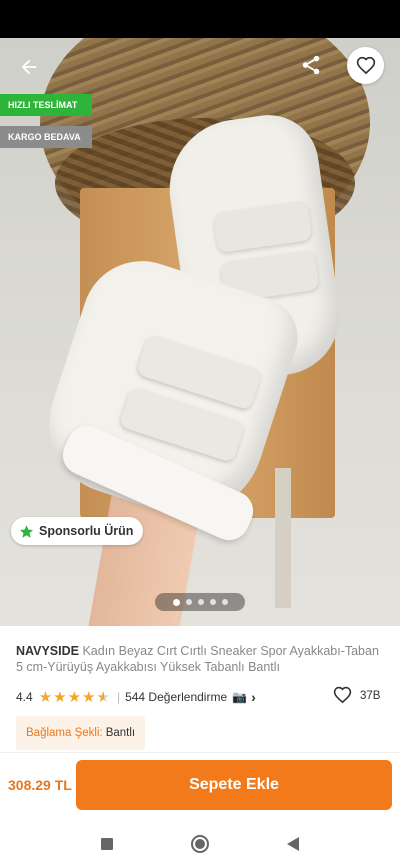  Describe the element at coordinates (200, 19) in the screenshot. I see `status-bar` at that location.